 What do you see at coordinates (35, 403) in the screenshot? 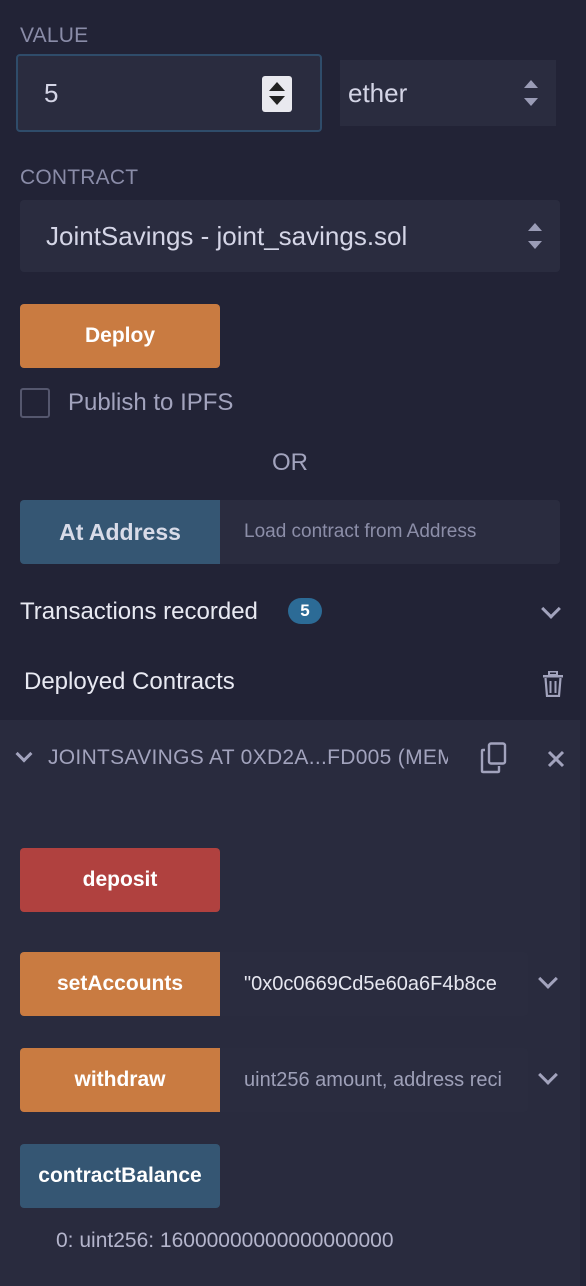
I see `publish-ipfs-checkbox` at bounding box center [35, 403].